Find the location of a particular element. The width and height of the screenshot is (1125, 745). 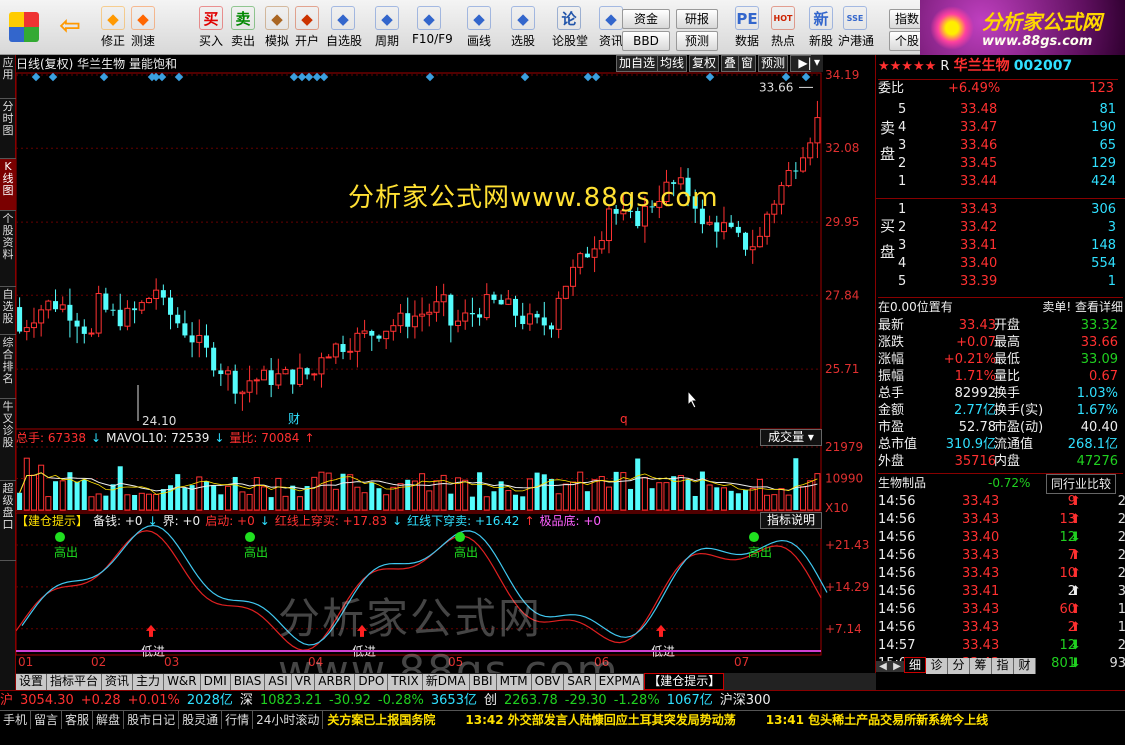

indicator-tab-4: W&R is located at coordinates (182, 682).